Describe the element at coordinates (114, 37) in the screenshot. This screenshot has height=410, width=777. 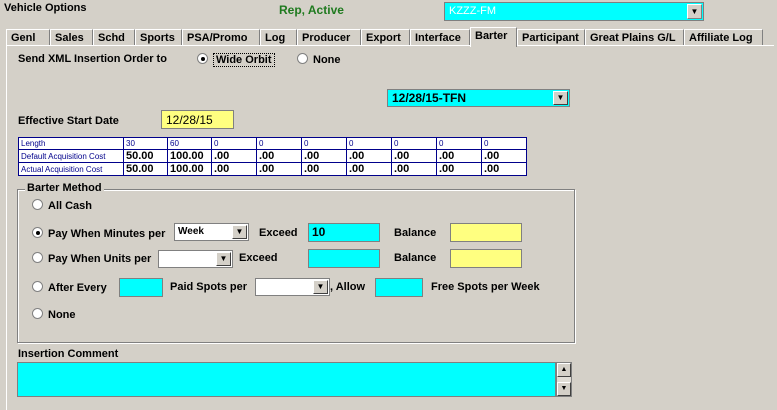
I see `tab-schd: Schd` at that location.